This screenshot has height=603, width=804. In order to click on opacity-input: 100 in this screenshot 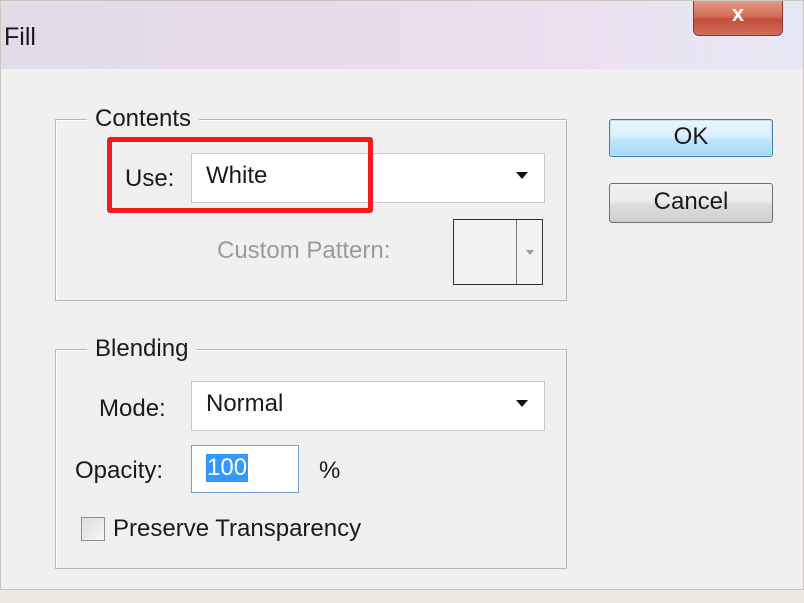, I will do `click(245, 469)`.